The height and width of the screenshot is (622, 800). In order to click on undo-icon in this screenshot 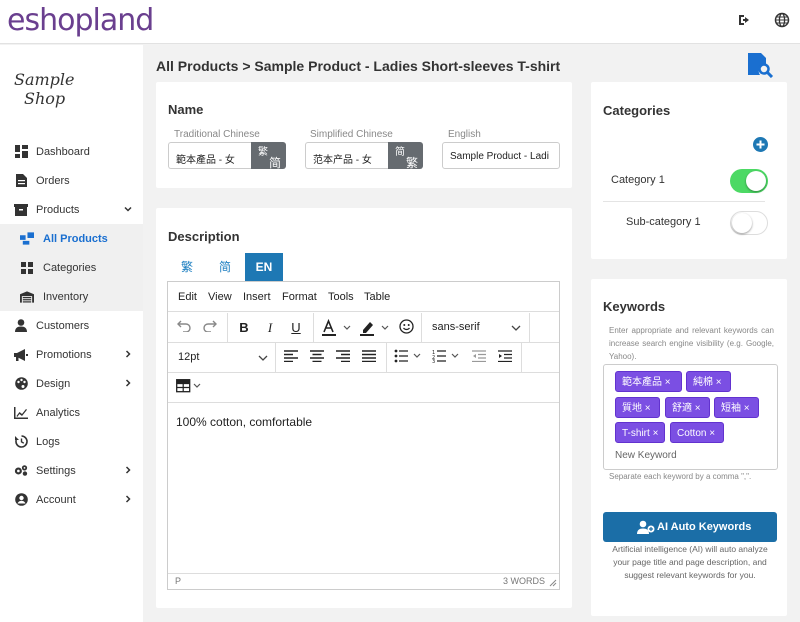, I will do `click(184, 328)`.